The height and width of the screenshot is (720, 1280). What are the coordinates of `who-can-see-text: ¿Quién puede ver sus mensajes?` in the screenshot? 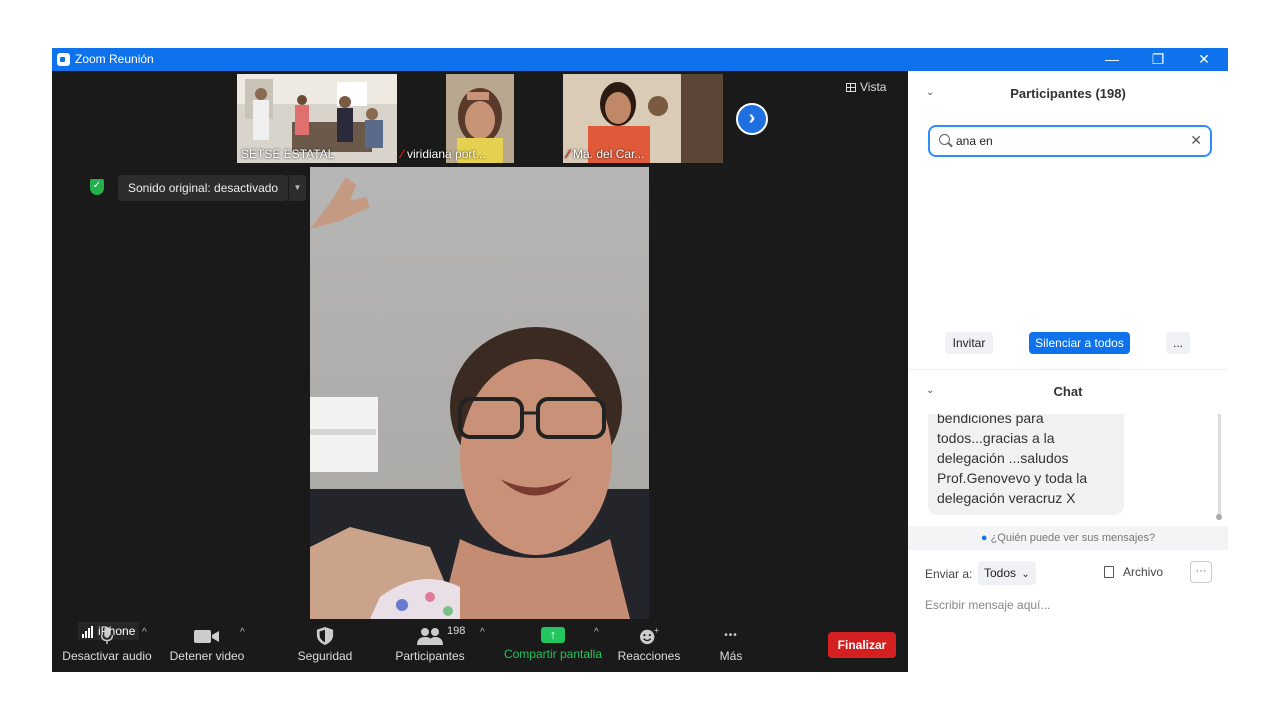 It's located at (1073, 538).